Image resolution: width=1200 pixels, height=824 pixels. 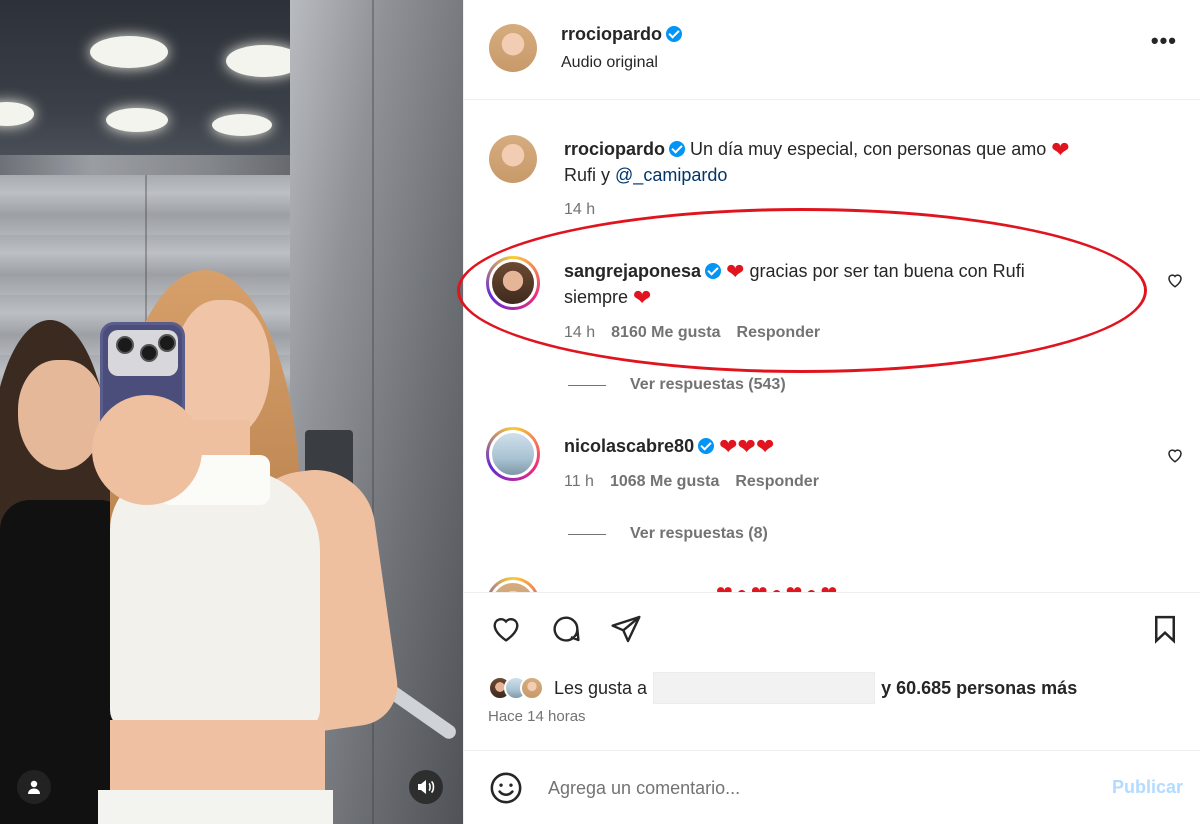 What do you see at coordinates (1164, 41) in the screenshot?
I see `more-options-icon: •••` at bounding box center [1164, 41].